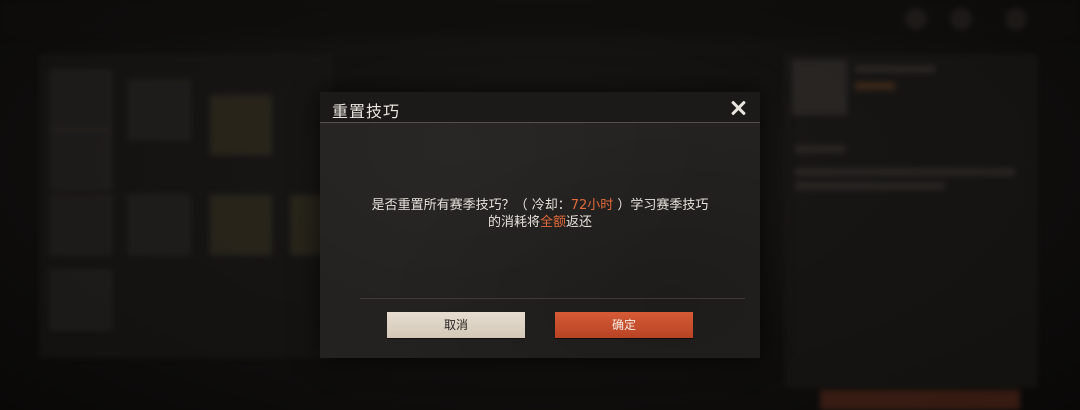  I want to click on message-line-2: 的消耗将全额返还, so click(540, 222).